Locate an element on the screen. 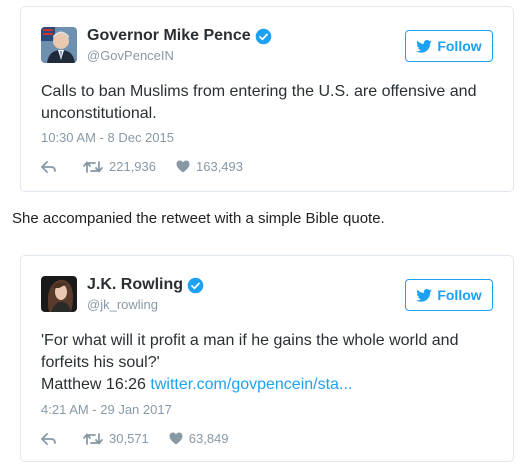  handle: @GovPenceIN is located at coordinates (179, 55).